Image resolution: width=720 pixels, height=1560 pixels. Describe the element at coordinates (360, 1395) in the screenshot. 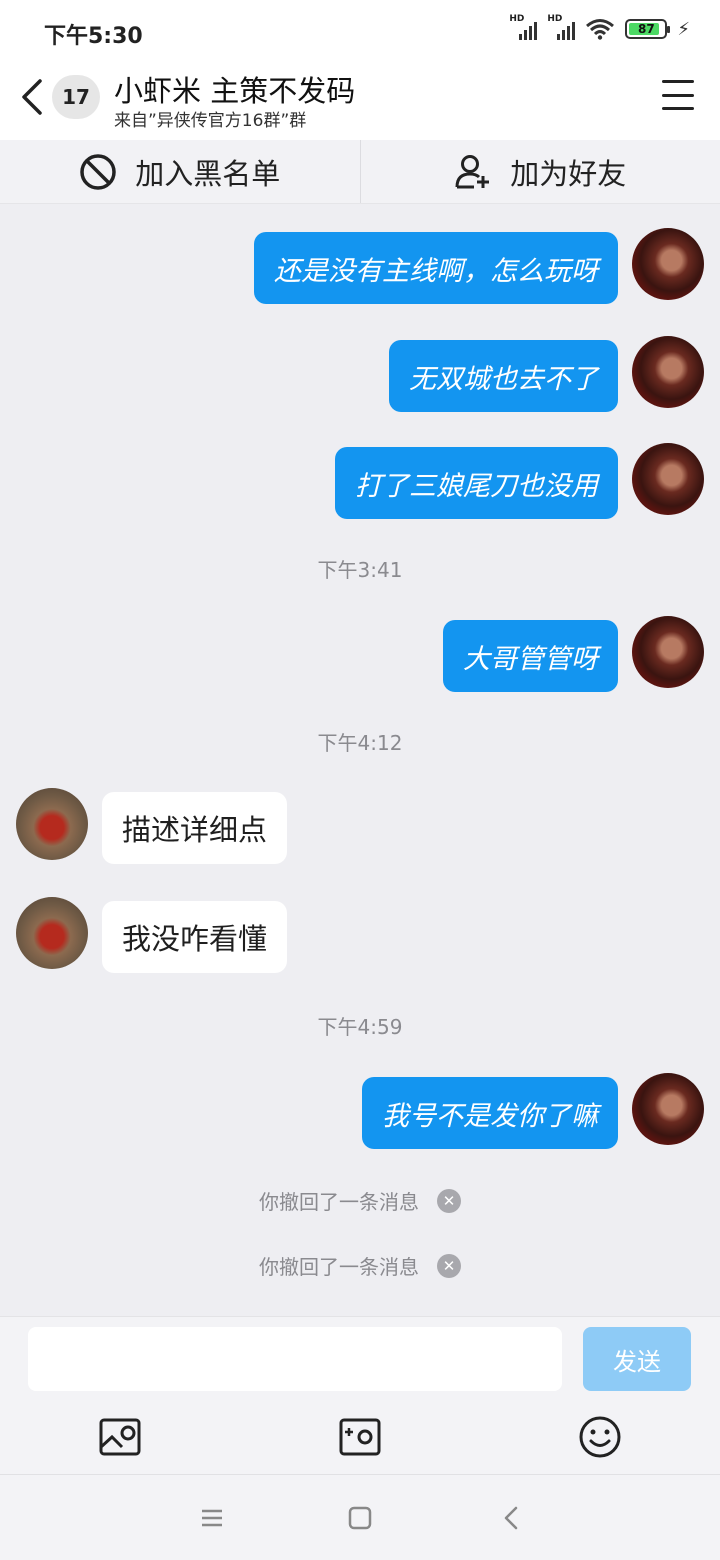

I see `composer: 发送` at that location.